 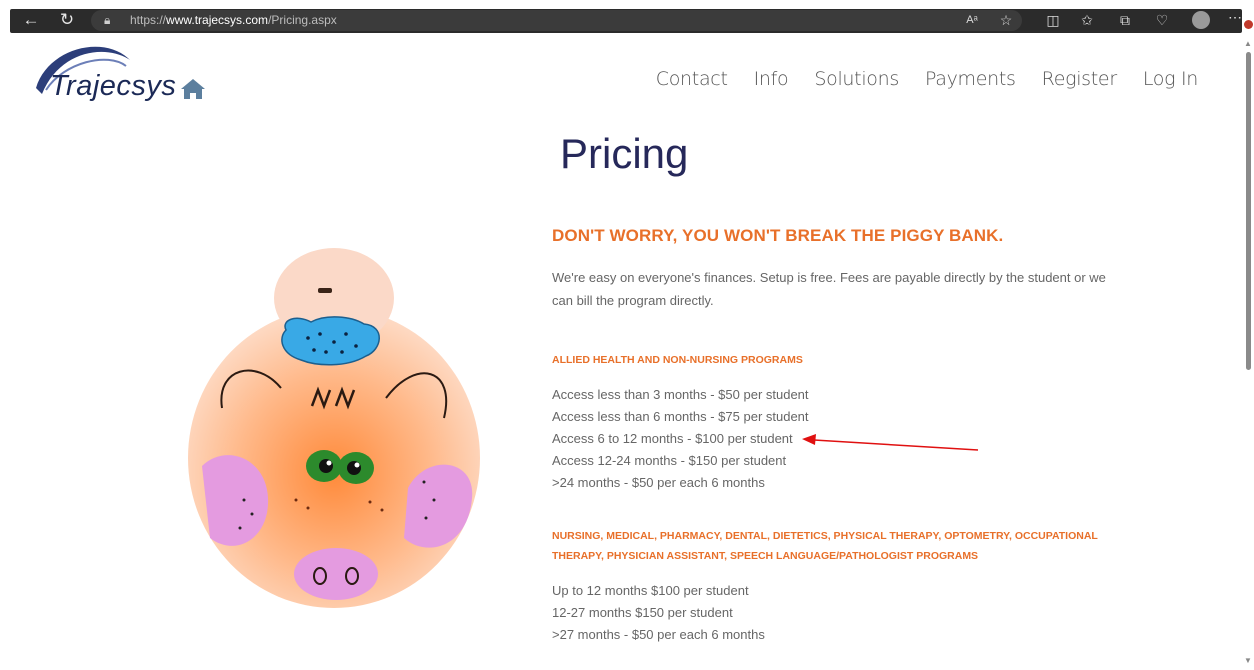 What do you see at coordinates (1248, 24) in the screenshot?
I see `notification-badge` at bounding box center [1248, 24].